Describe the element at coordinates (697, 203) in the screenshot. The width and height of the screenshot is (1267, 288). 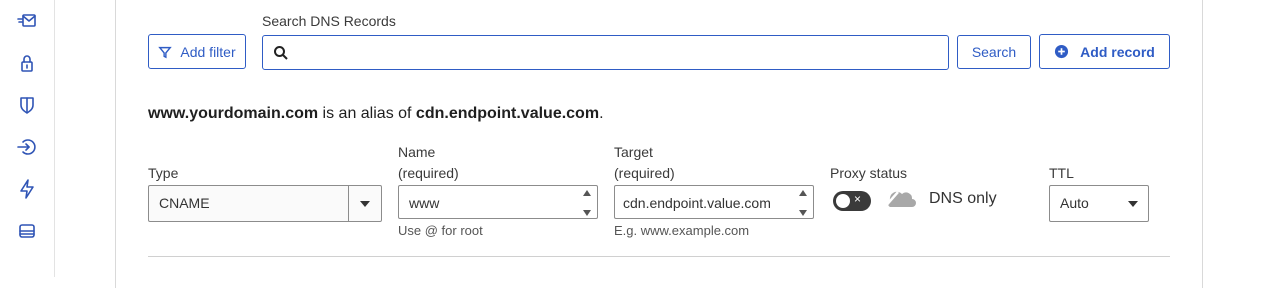
I see `target-value: cdn.endpoint.value.com` at that location.